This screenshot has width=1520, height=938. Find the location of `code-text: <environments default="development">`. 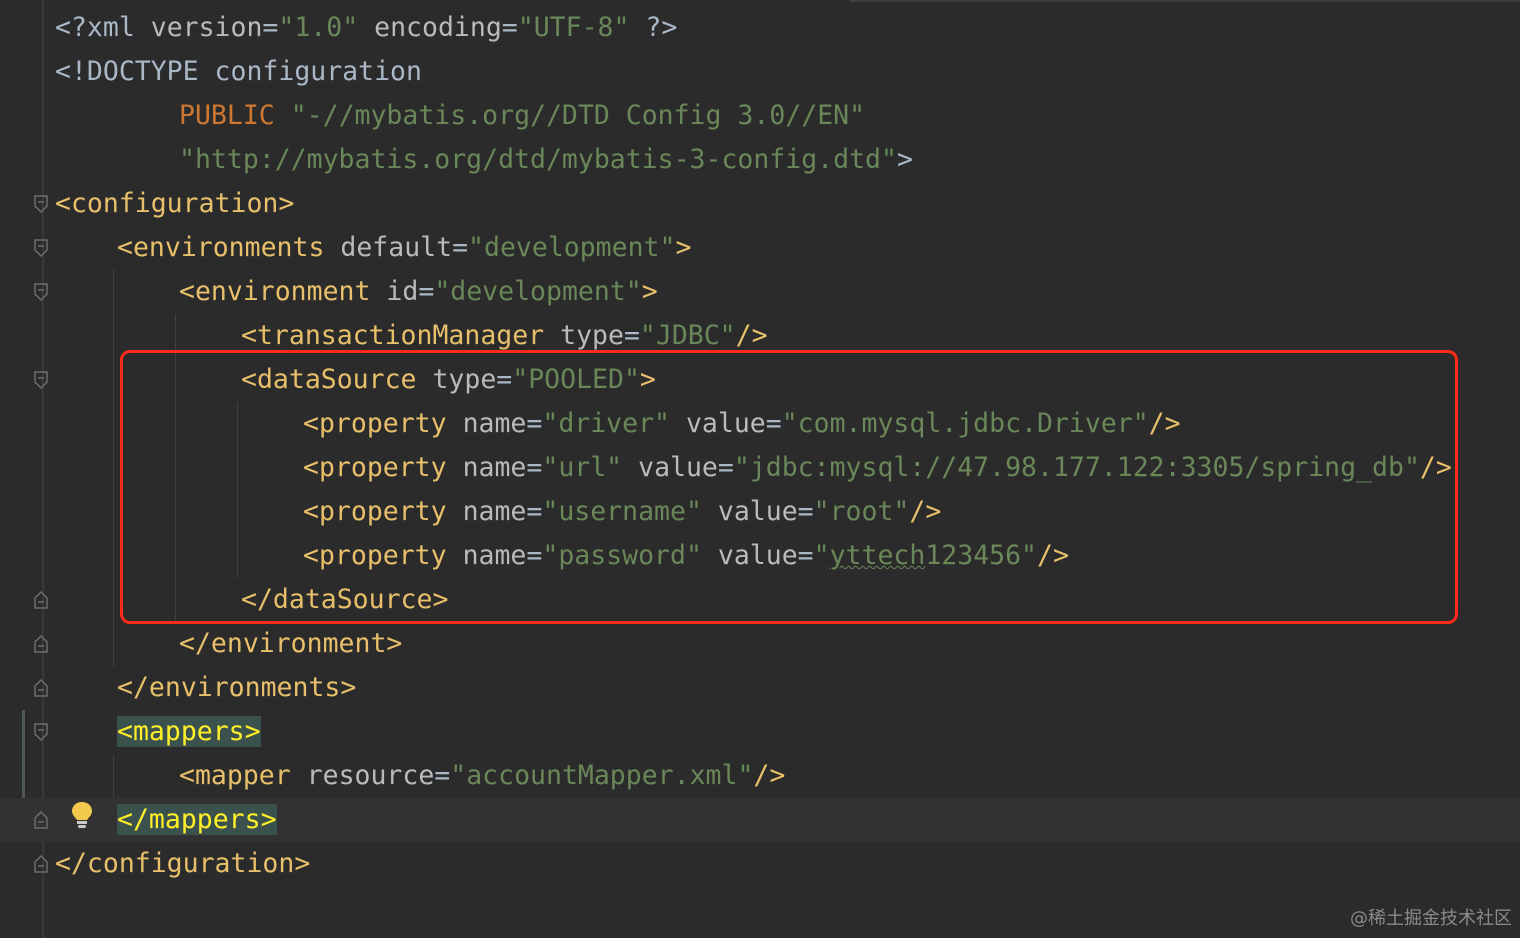

code-text: <environments default="development"> is located at coordinates (404, 248).